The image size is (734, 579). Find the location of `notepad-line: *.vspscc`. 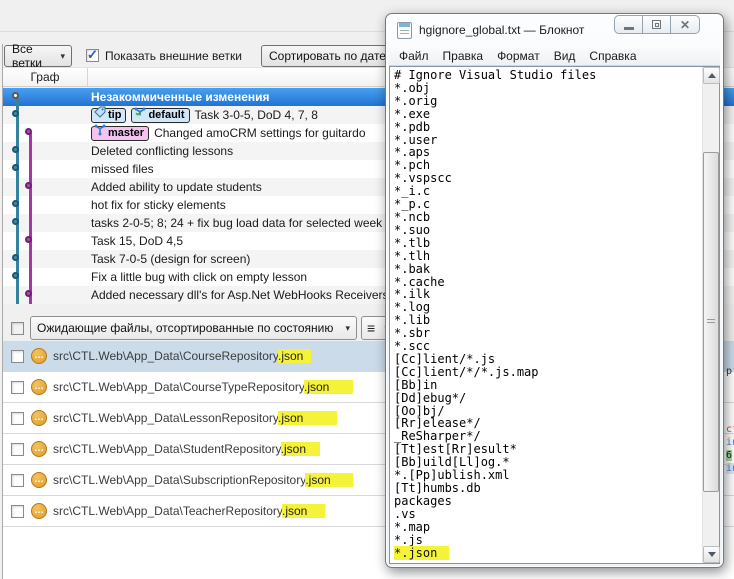

notepad-line: *.vspscc is located at coordinates (423, 178).